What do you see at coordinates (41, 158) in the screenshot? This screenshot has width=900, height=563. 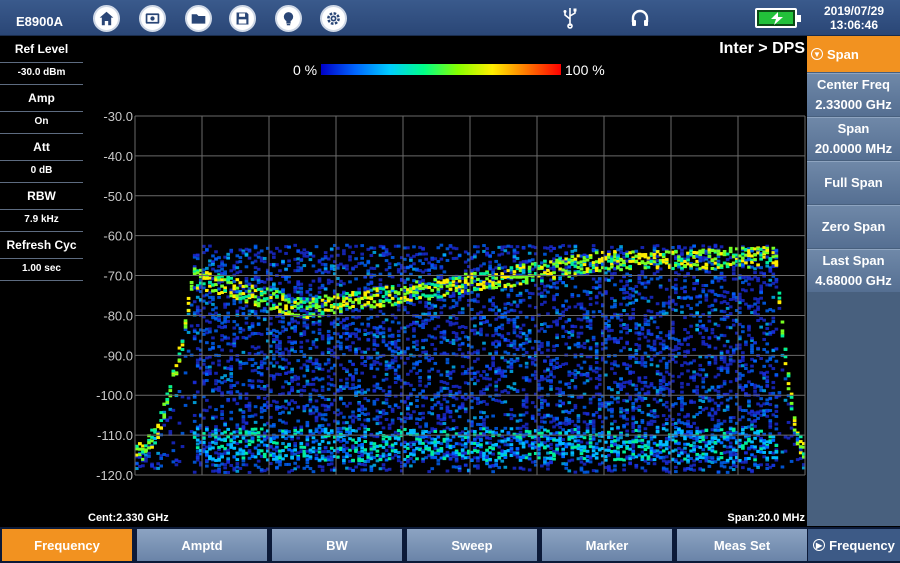 I see `att-param: Att 0 dB` at bounding box center [41, 158].